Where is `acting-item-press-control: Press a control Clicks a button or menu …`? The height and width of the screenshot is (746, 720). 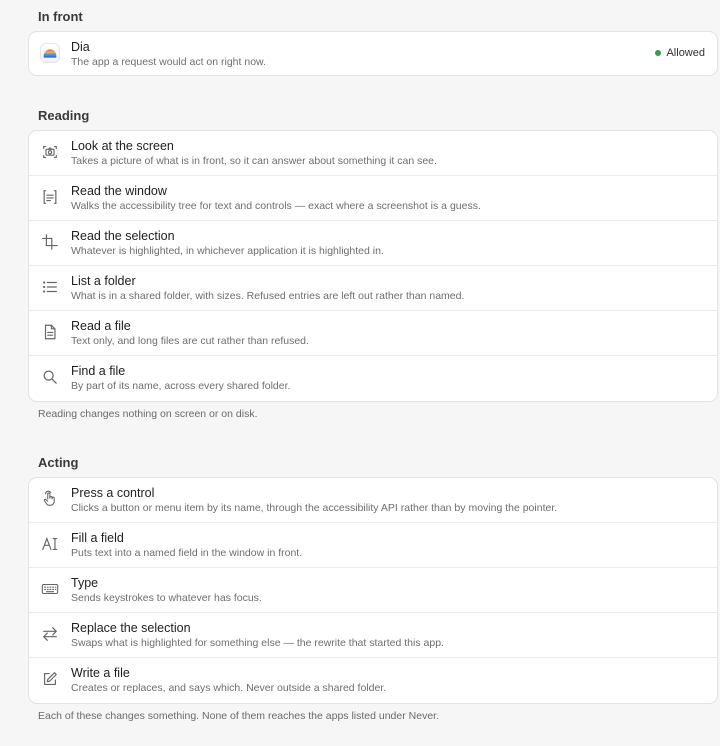
acting-item-press-control: Press a control Clicks a button or menu … is located at coordinates (373, 500).